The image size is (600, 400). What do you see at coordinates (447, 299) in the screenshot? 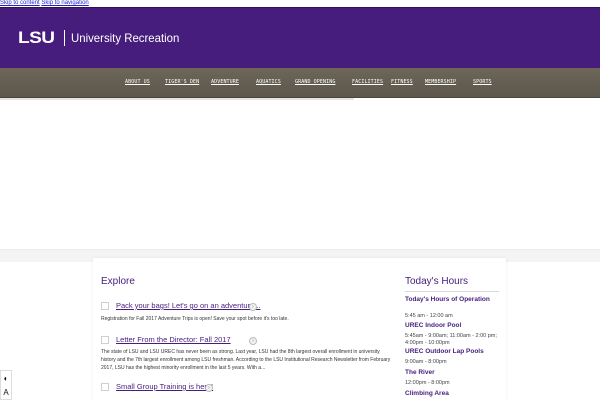
I see `hours-facility-operation: Today's Hours of Operation` at bounding box center [447, 299].